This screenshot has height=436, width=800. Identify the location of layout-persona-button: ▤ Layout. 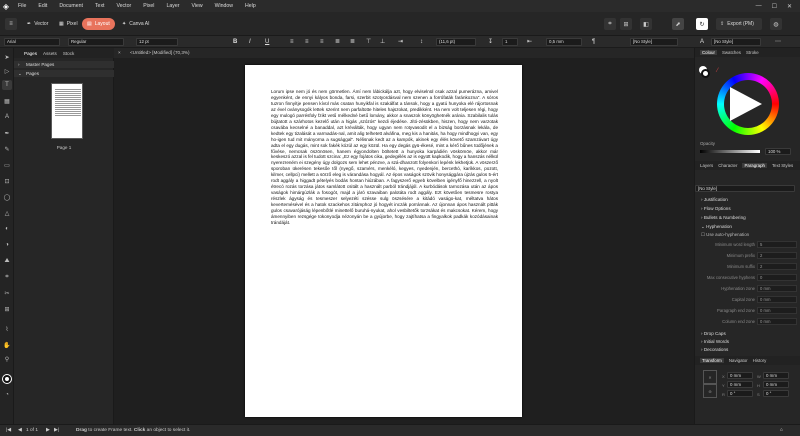
(98, 24).